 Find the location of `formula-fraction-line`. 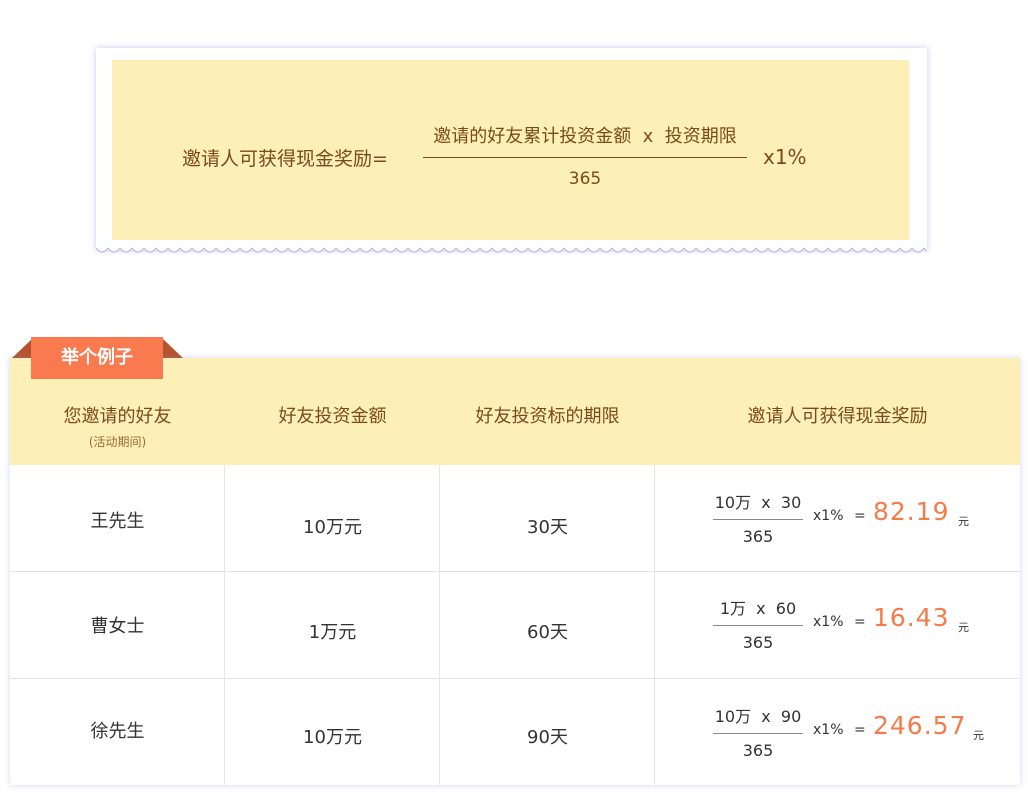

formula-fraction-line is located at coordinates (585, 157).